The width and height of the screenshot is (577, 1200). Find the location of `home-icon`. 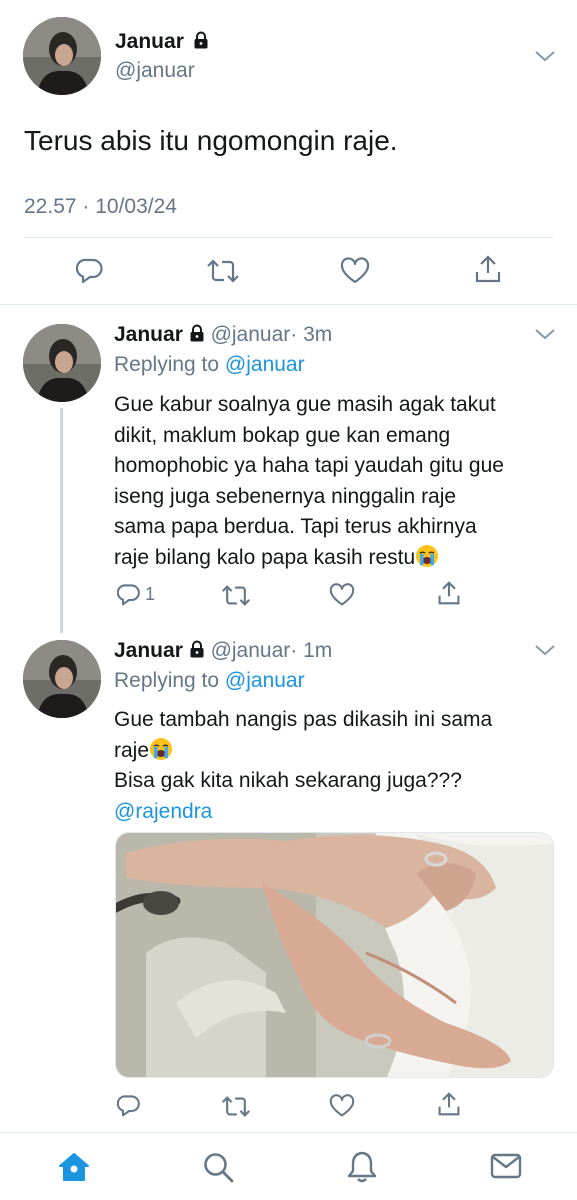

home-icon is located at coordinates (74, 1167).